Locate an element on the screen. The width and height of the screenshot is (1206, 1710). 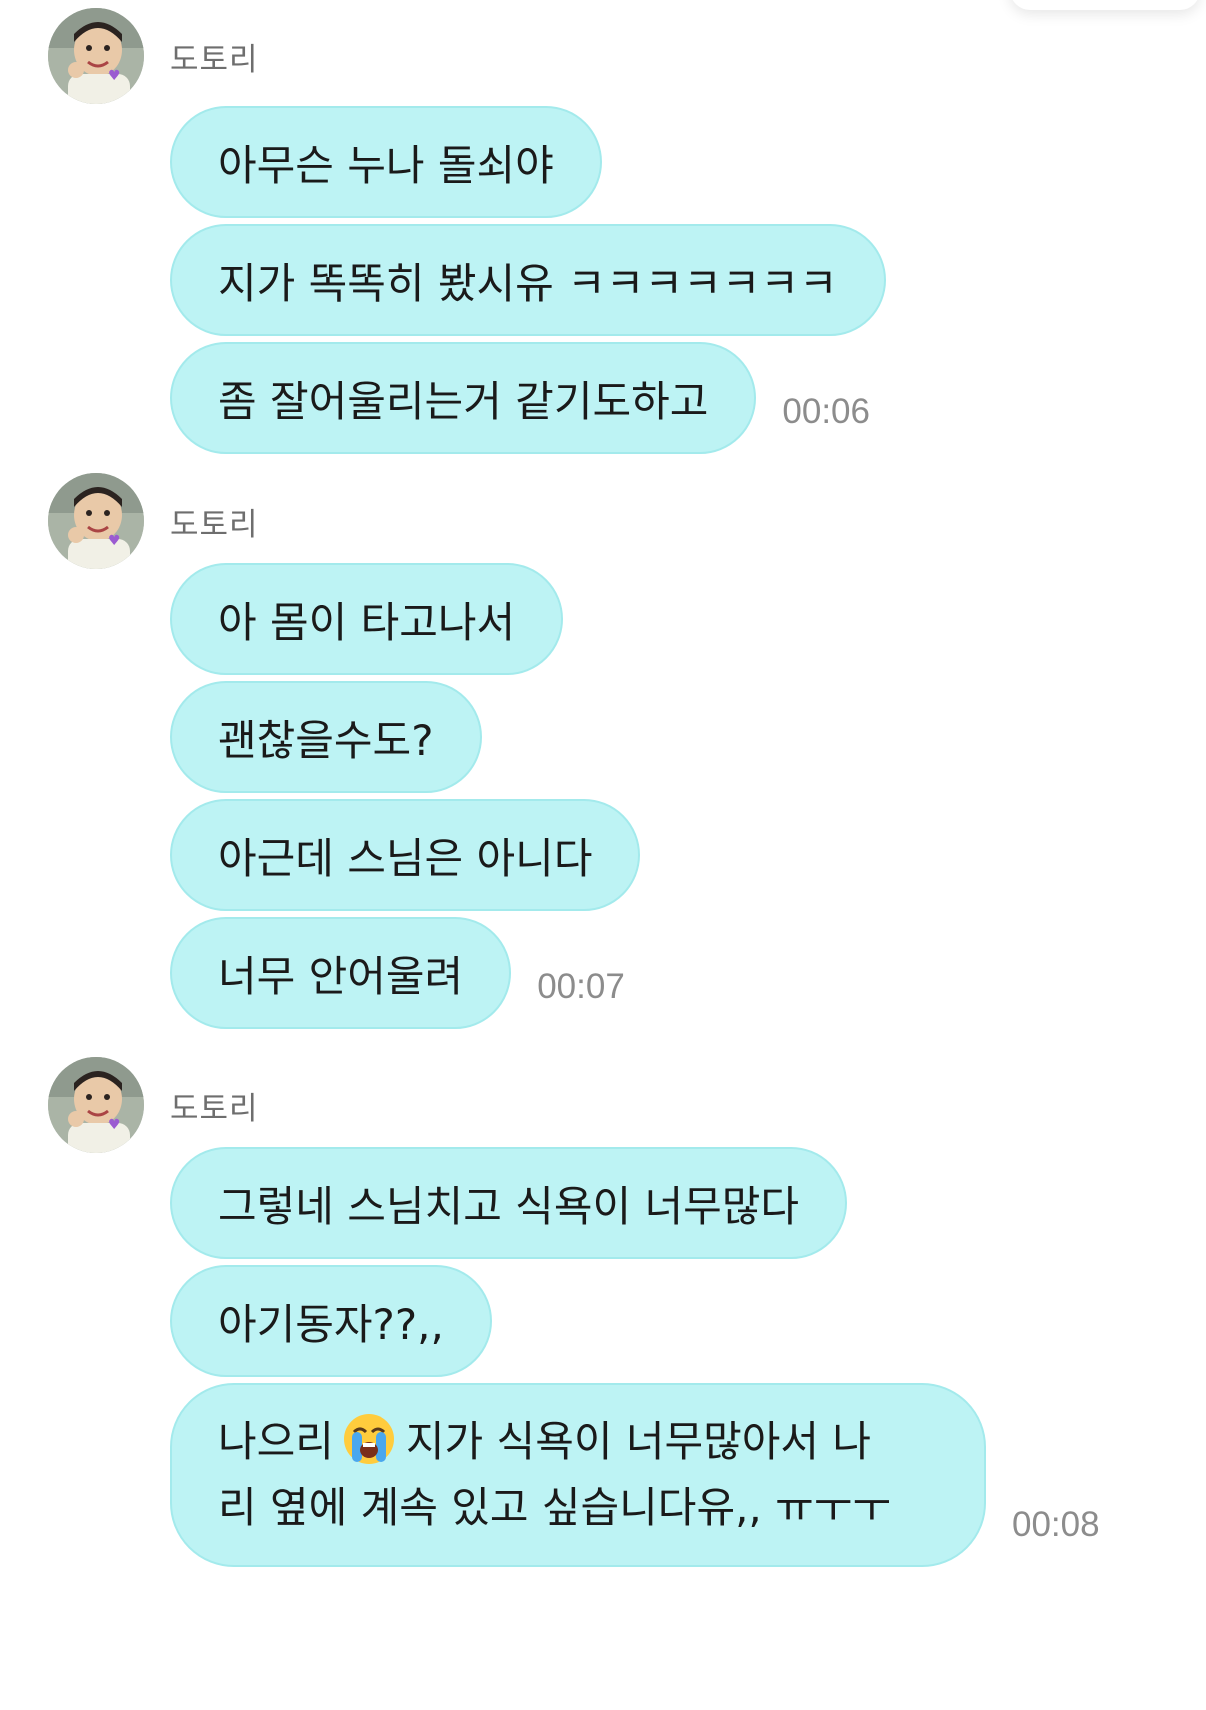
top-floating-bar is located at coordinates (1105, 5).